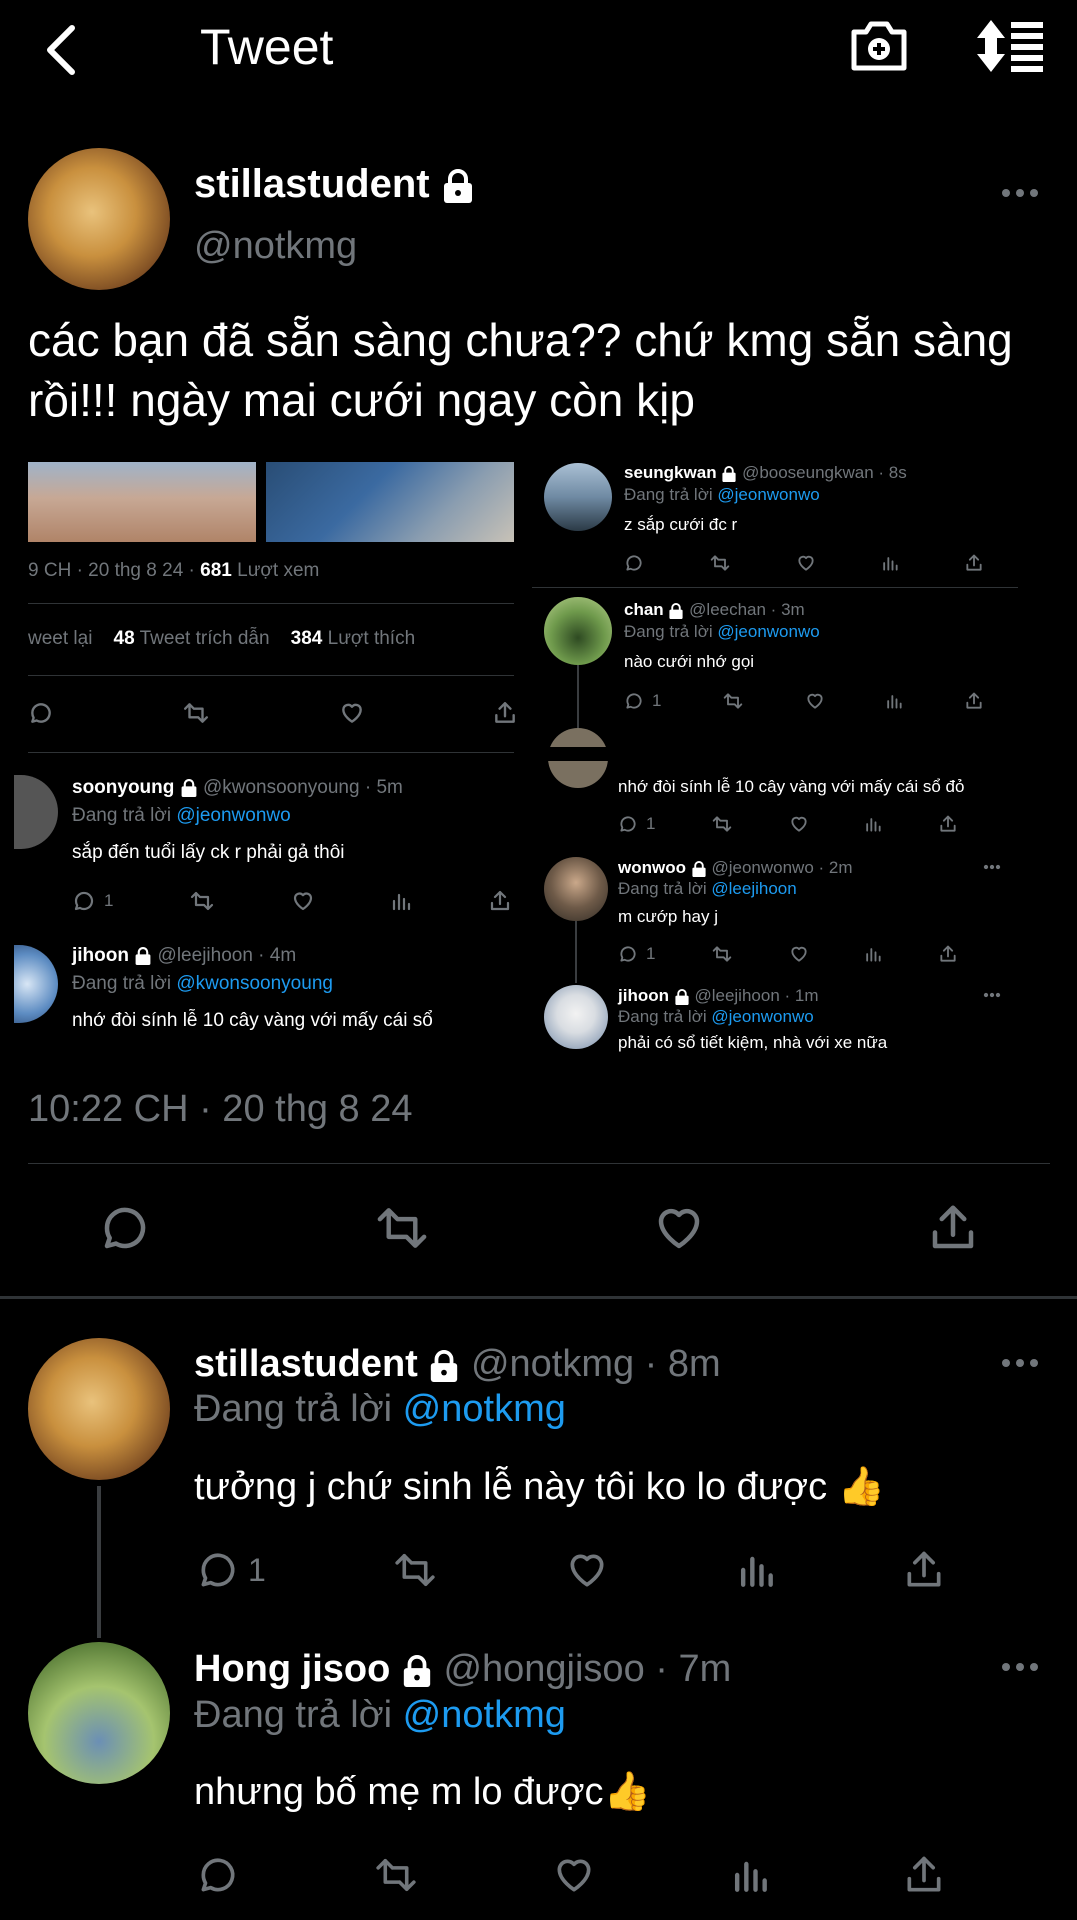 Image resolution: width=1077 pixels, height=1920 pixels. Describe the element at coordinates (307, 638) in the screenshot. I see `likes-count: 384` at that location.